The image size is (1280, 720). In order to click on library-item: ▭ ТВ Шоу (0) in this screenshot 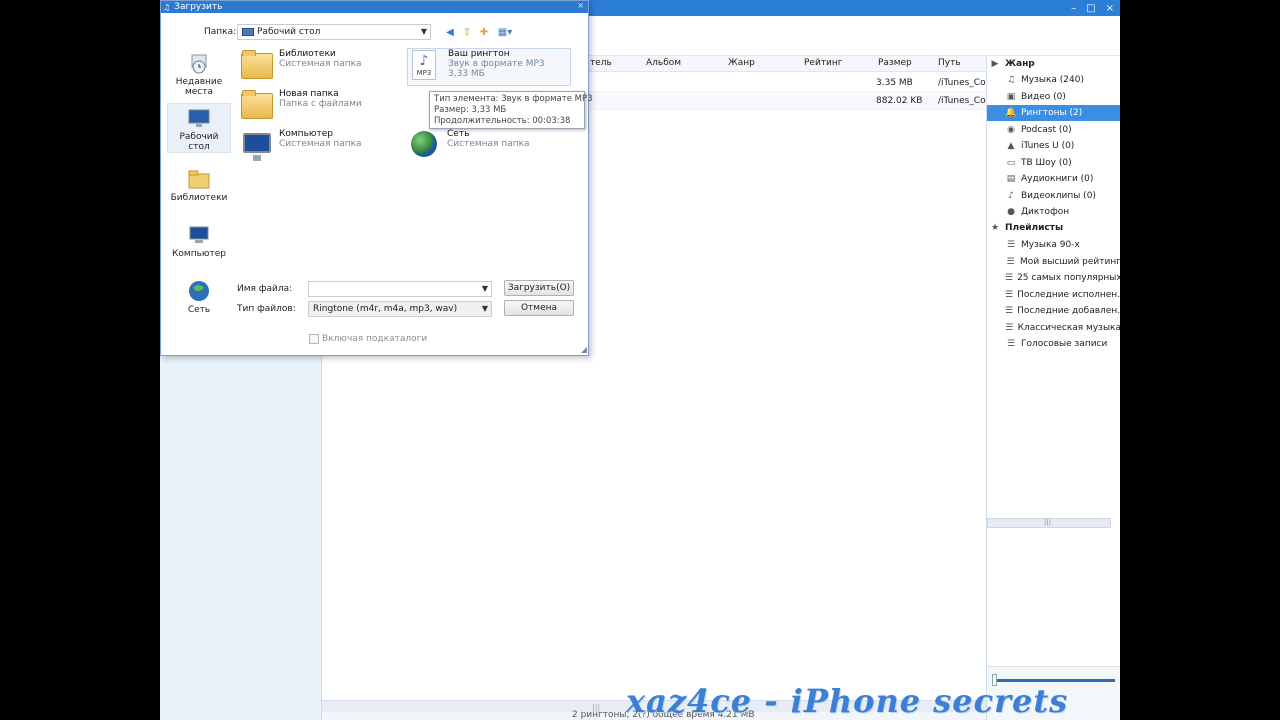, I will do `click(1053, 163)`.